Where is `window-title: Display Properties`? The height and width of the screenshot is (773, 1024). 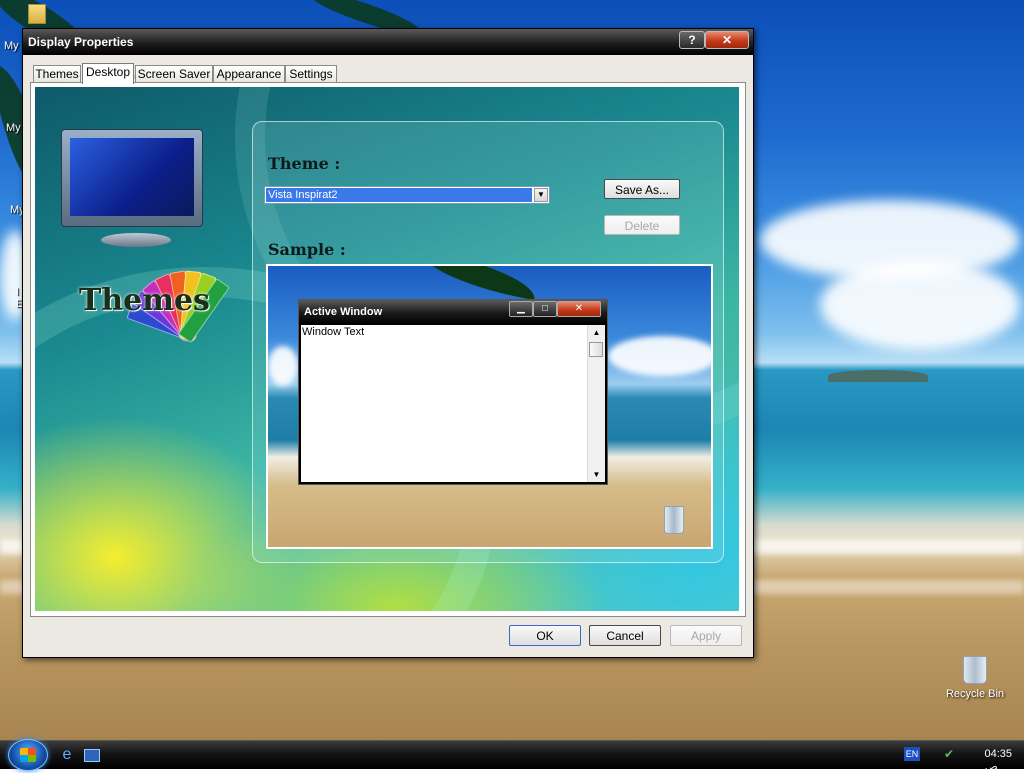 window-title: Display Properties is located at coordinates (81, 42).